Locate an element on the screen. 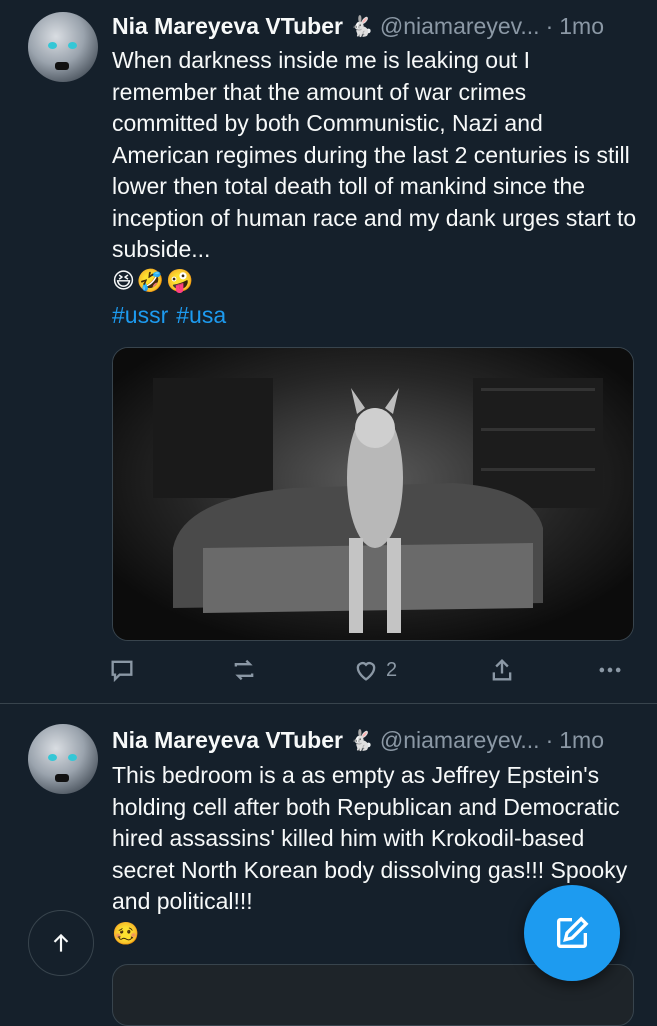 The image size is (657, 1026). tweet-actions: 2 is located at coordinates (370, 670).